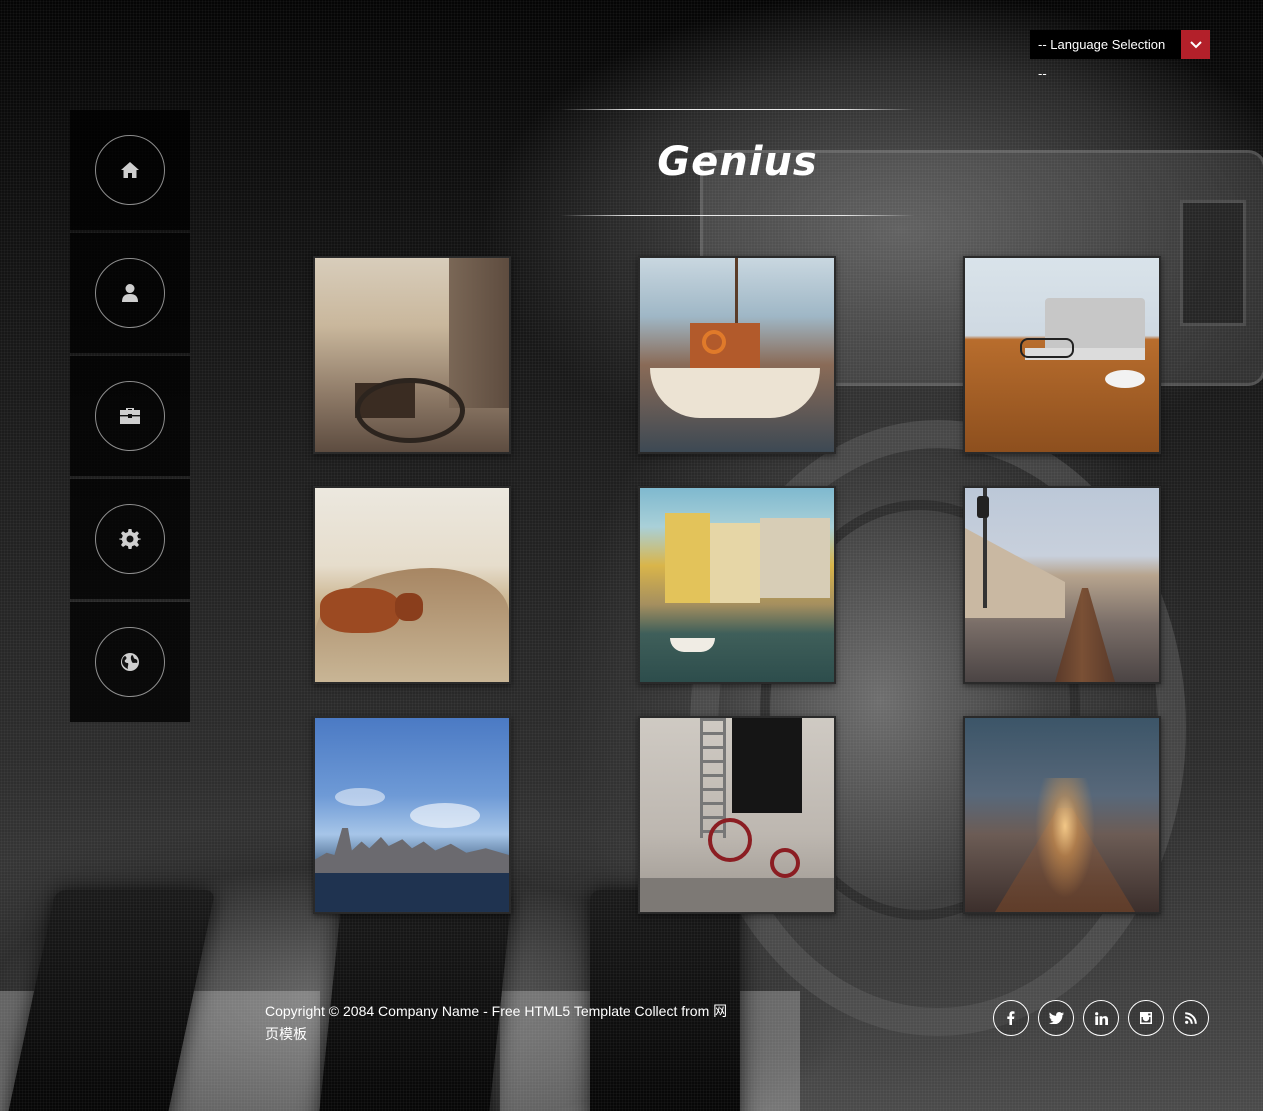  I want to click on site-logo: Genius, so click(737, 162).